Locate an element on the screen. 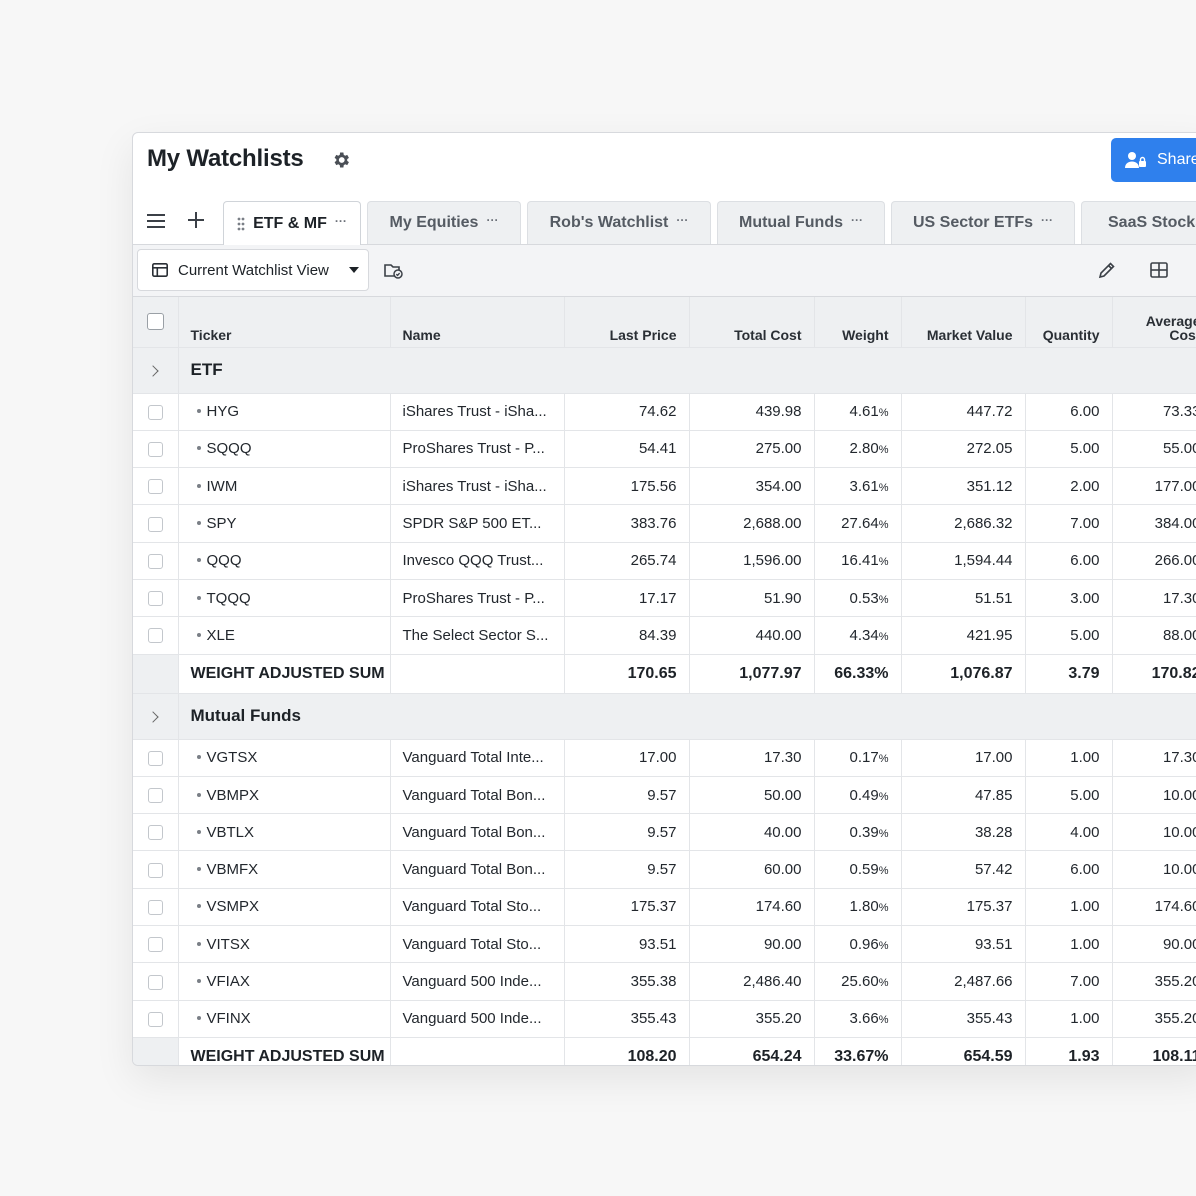  tab-robs-watchlist: Rob's Watchlist ··· is located at coordinates (619, 222).